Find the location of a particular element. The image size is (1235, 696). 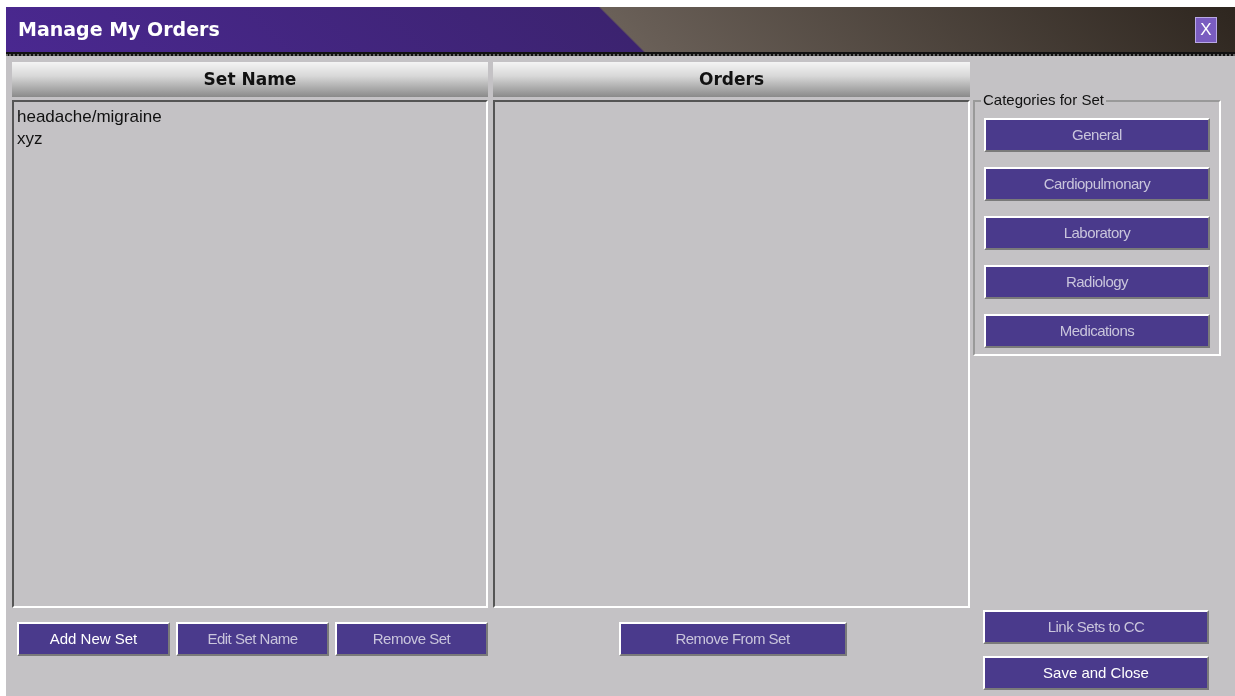

action-button: Save and Close is located at coordinates (1096, 673).